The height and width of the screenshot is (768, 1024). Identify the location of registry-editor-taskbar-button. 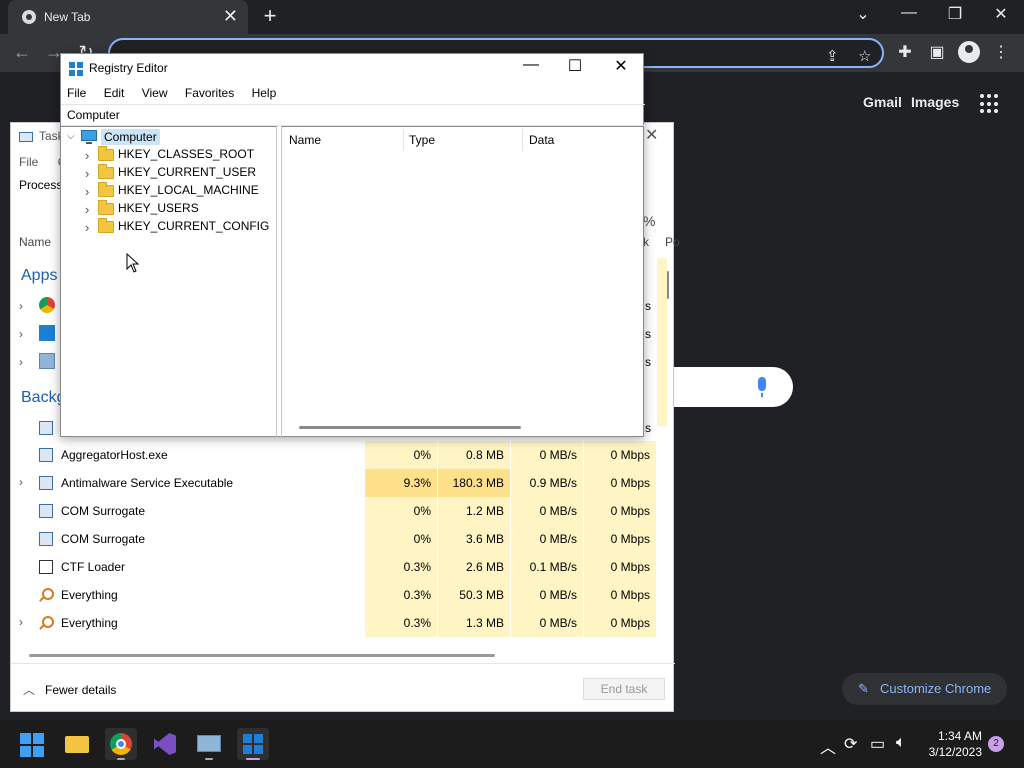
(253, 744).